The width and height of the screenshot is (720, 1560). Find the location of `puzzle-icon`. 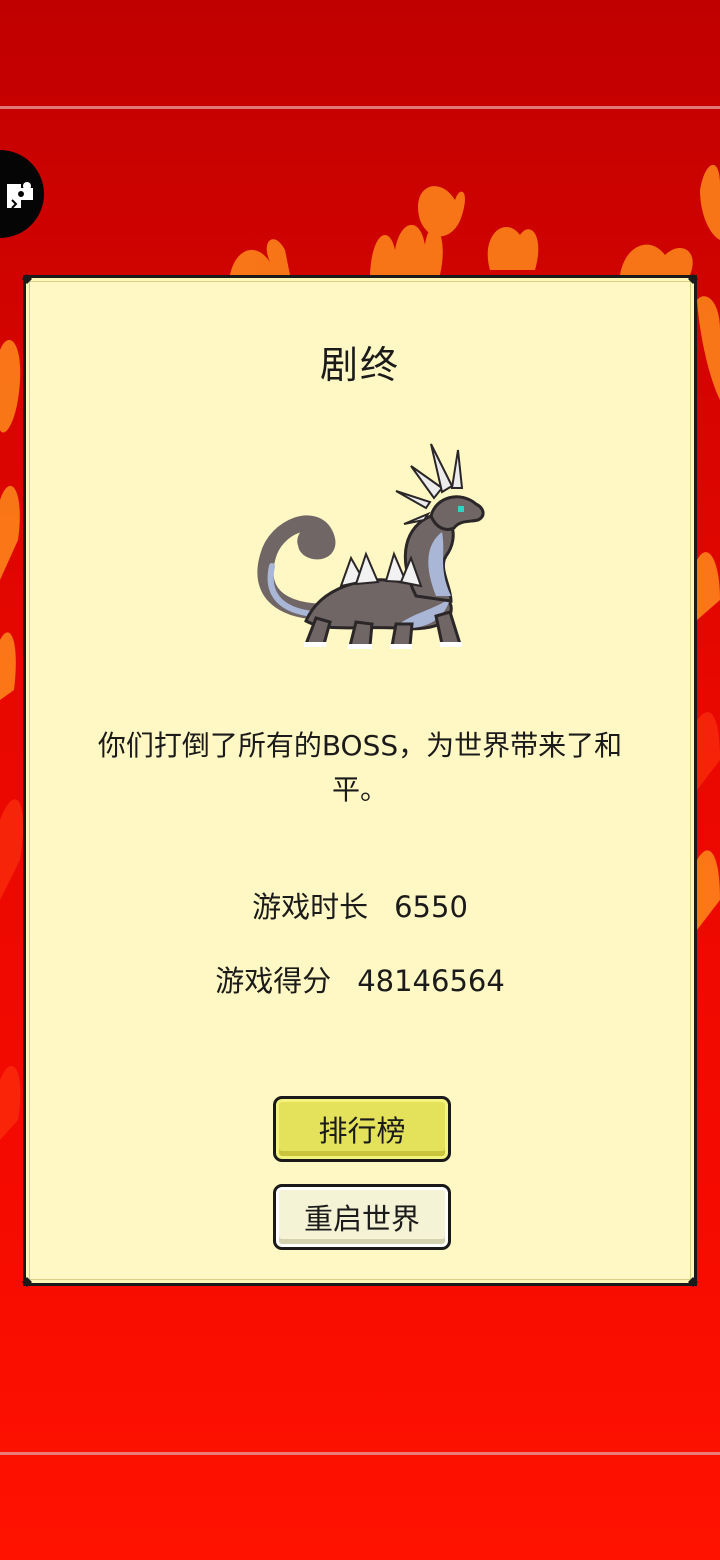

puzzle-icon is located at coordinates (20, 195).